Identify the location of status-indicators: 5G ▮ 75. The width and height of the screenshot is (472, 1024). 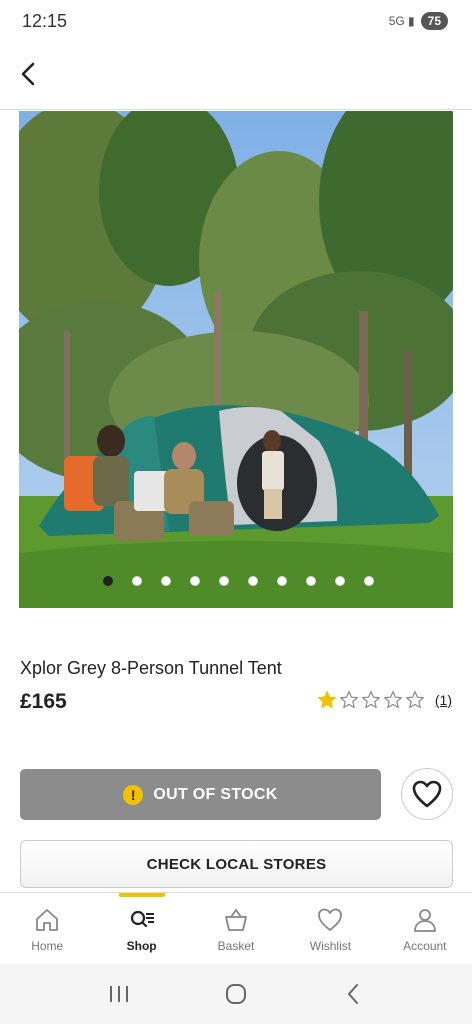
(418, 21).